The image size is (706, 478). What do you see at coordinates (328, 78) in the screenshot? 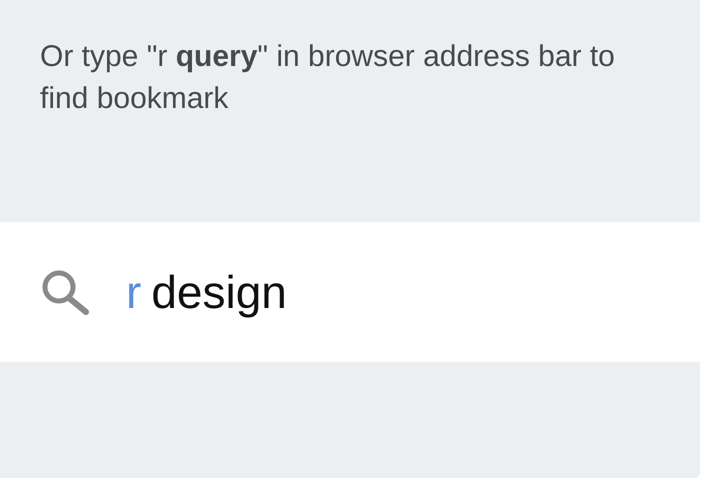
I see `hint-text: Or type "r query" in browser address bar to find bookmark` at bounding box center [328, 78].